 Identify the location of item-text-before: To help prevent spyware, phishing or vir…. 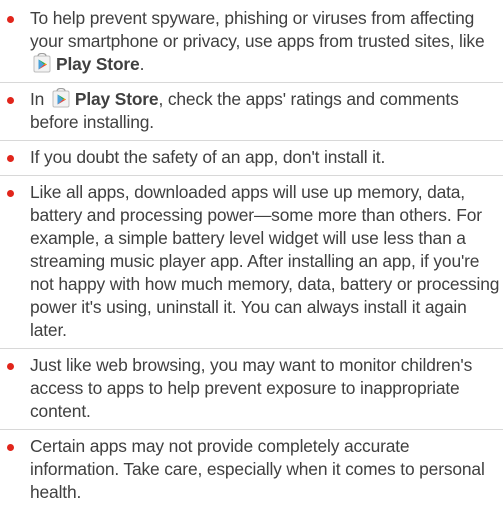
(257, 29).